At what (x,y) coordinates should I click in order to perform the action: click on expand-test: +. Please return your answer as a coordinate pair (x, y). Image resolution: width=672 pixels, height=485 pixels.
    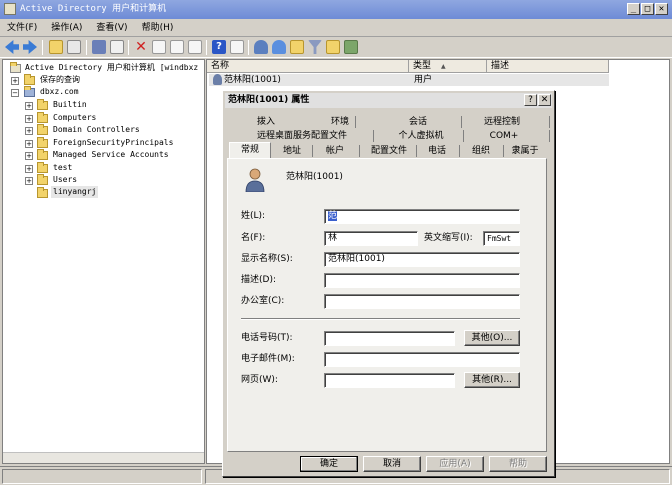
    Looking at the image, I should click on (29, 169).